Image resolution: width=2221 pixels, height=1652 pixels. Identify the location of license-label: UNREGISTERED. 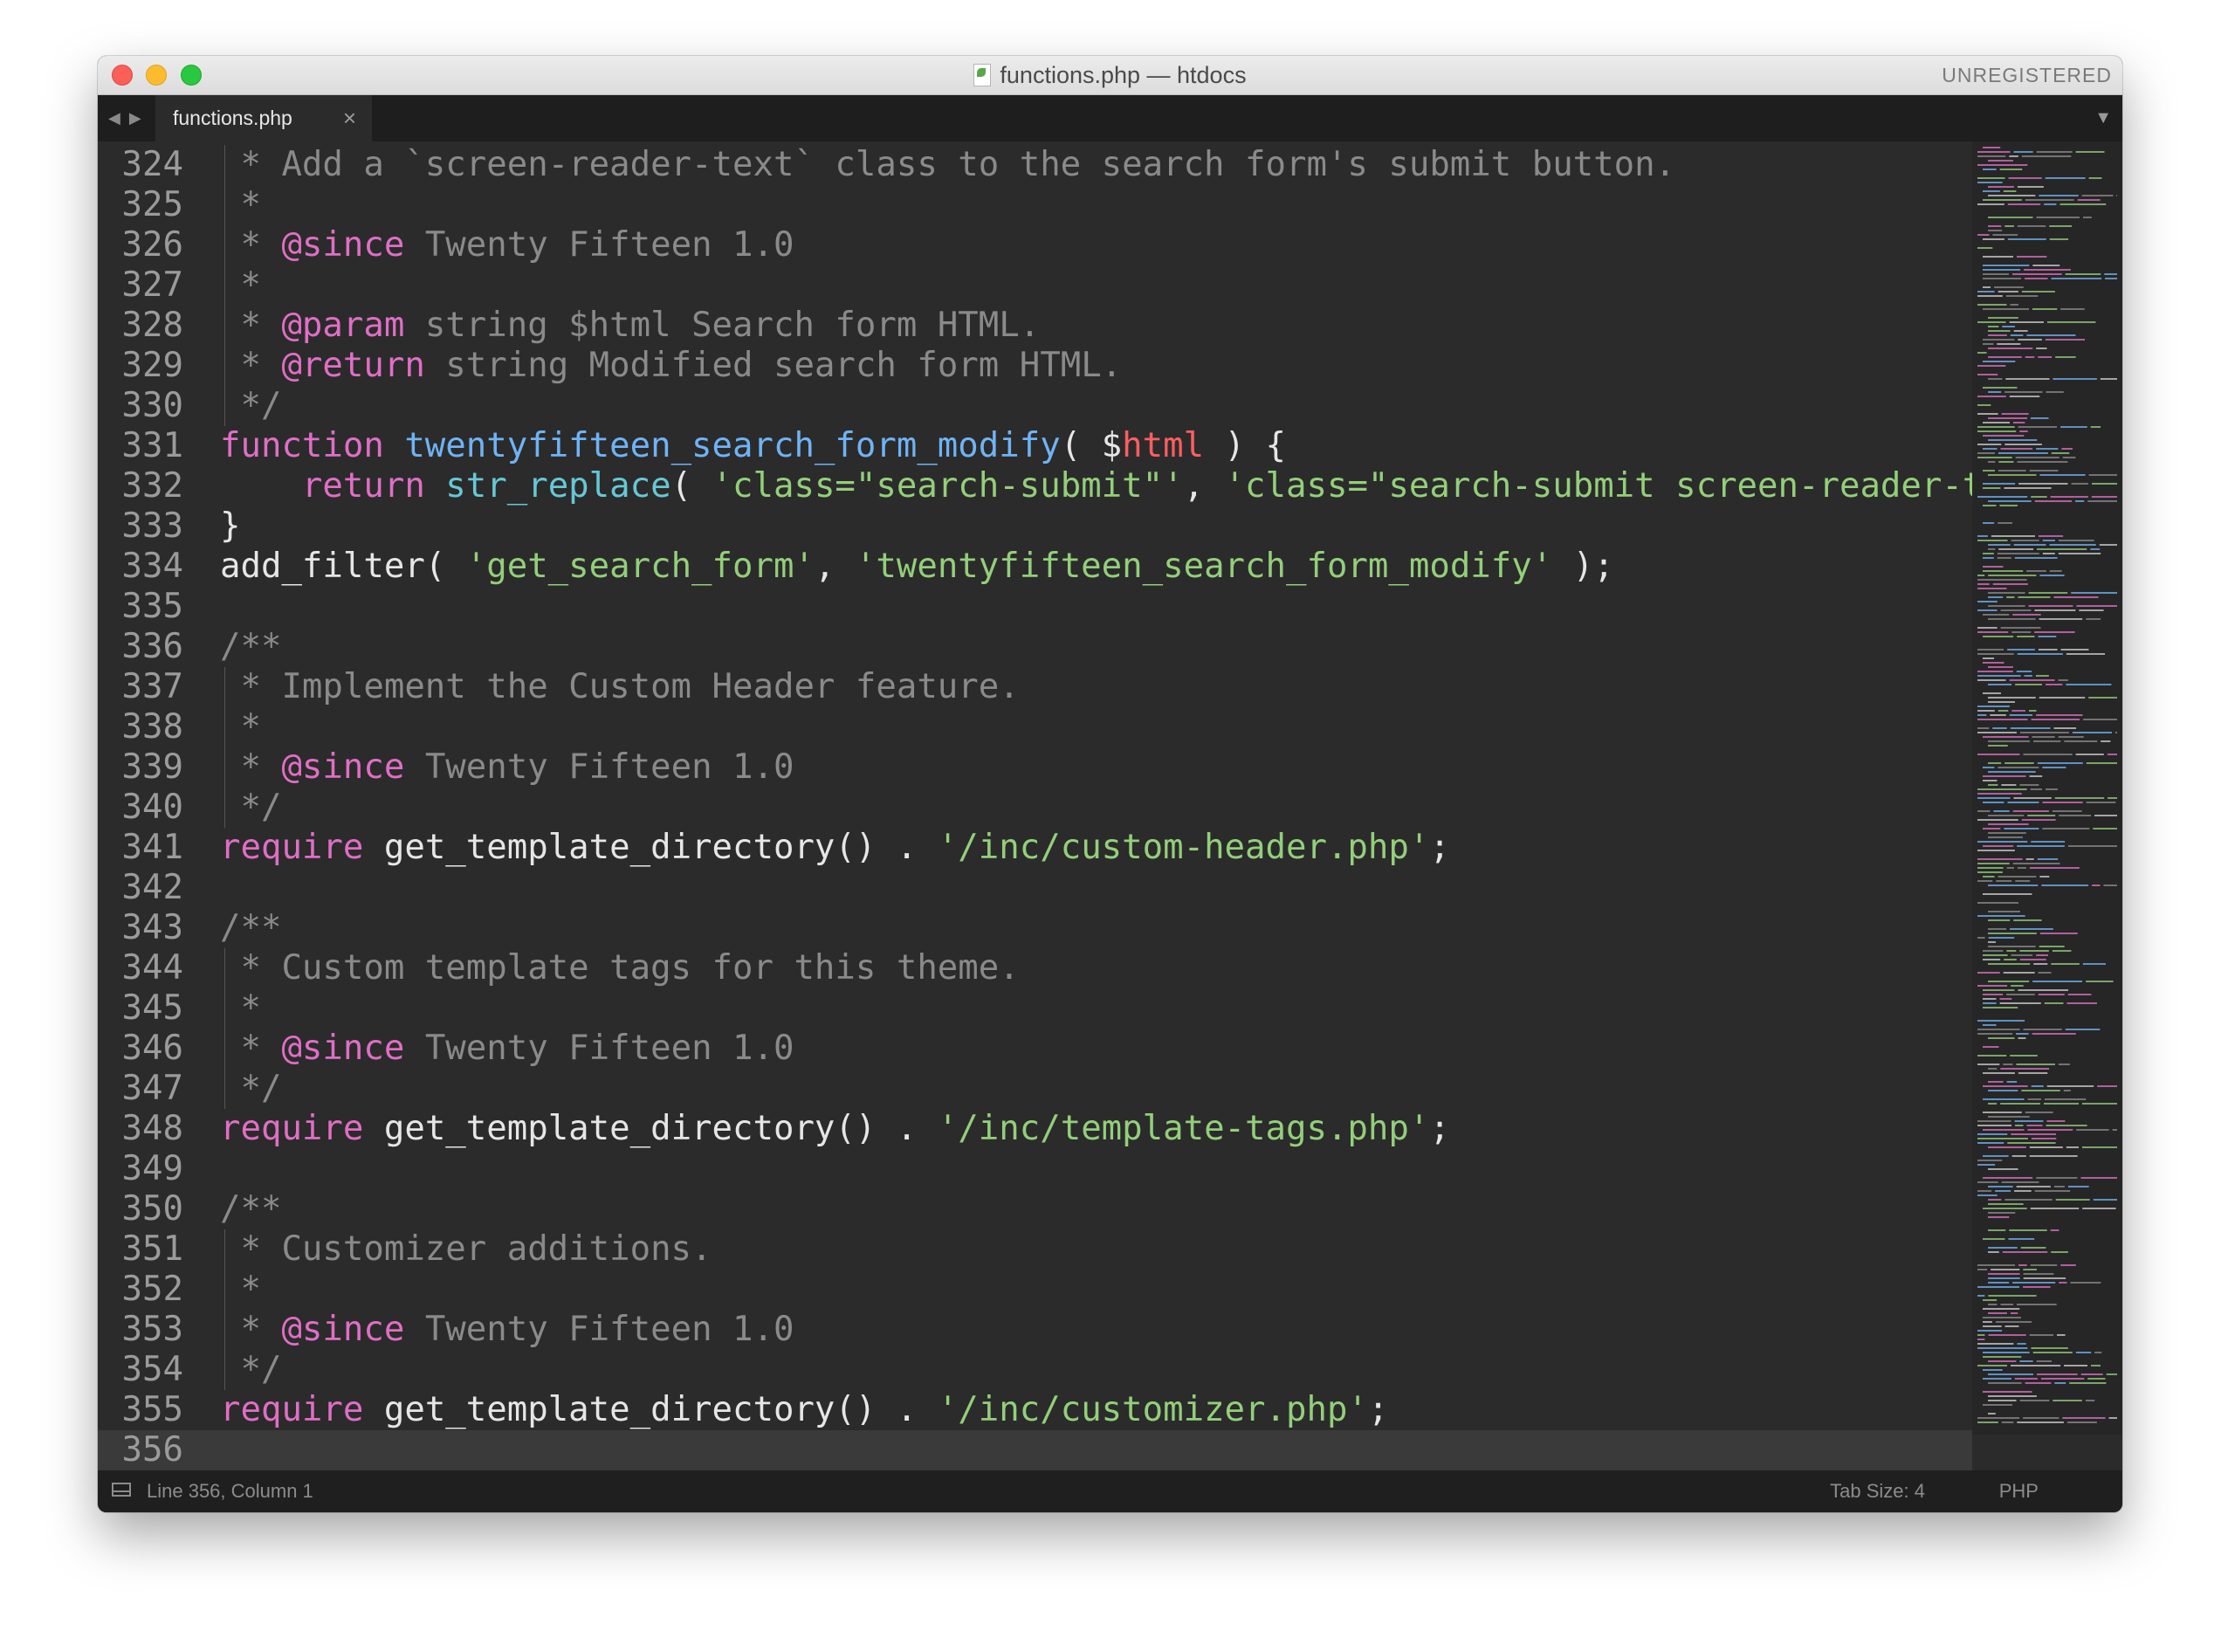
(2027, 75).